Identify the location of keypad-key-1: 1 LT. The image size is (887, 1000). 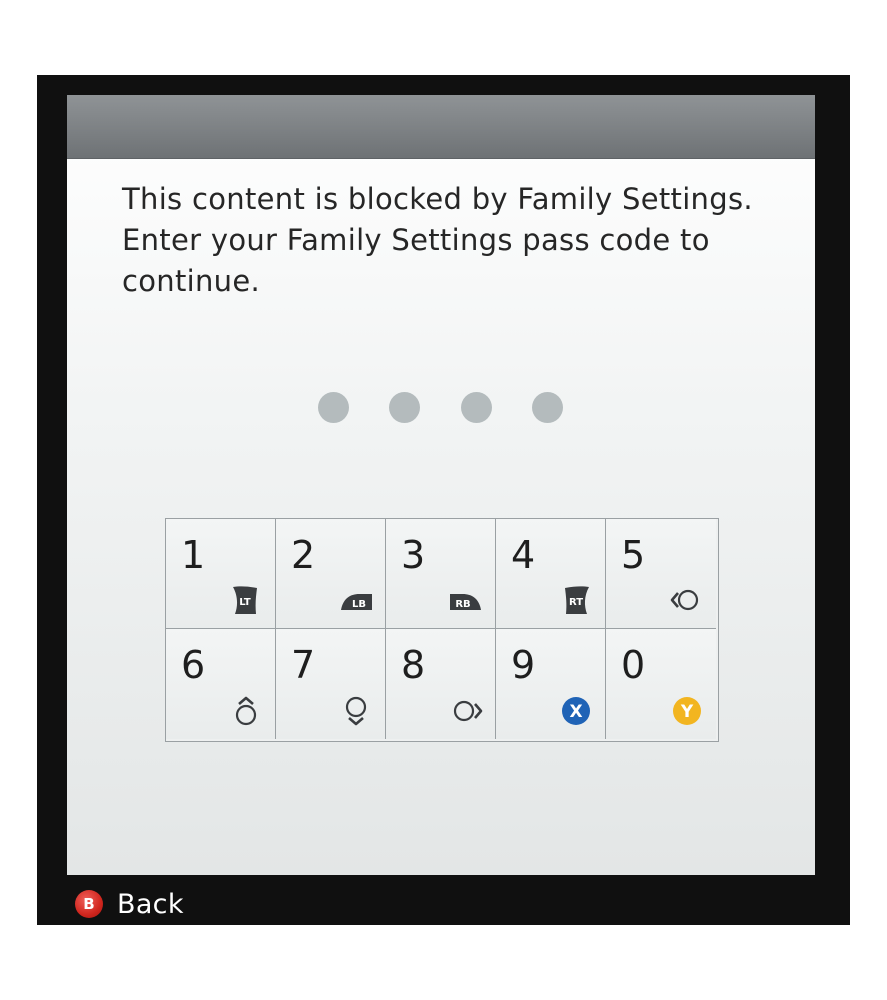
(221, 574).